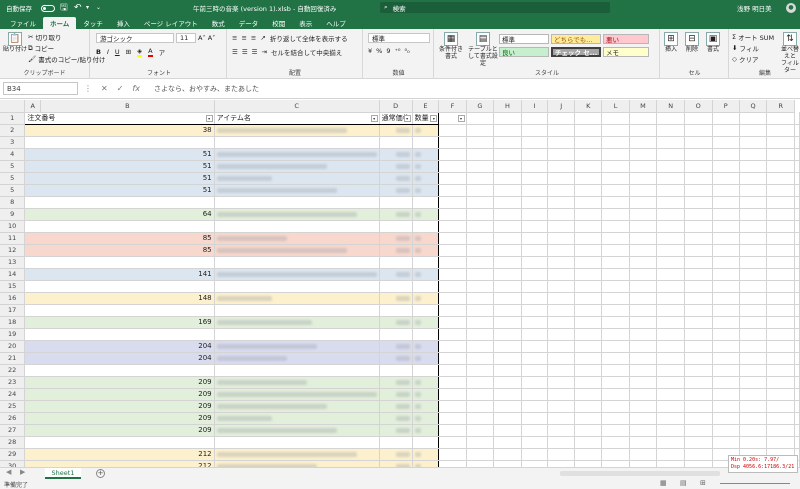  What do you see at coordinates (119, 346) in the screenshot?
I see `cell-order-number: 204` at bounding box center [119, 346].